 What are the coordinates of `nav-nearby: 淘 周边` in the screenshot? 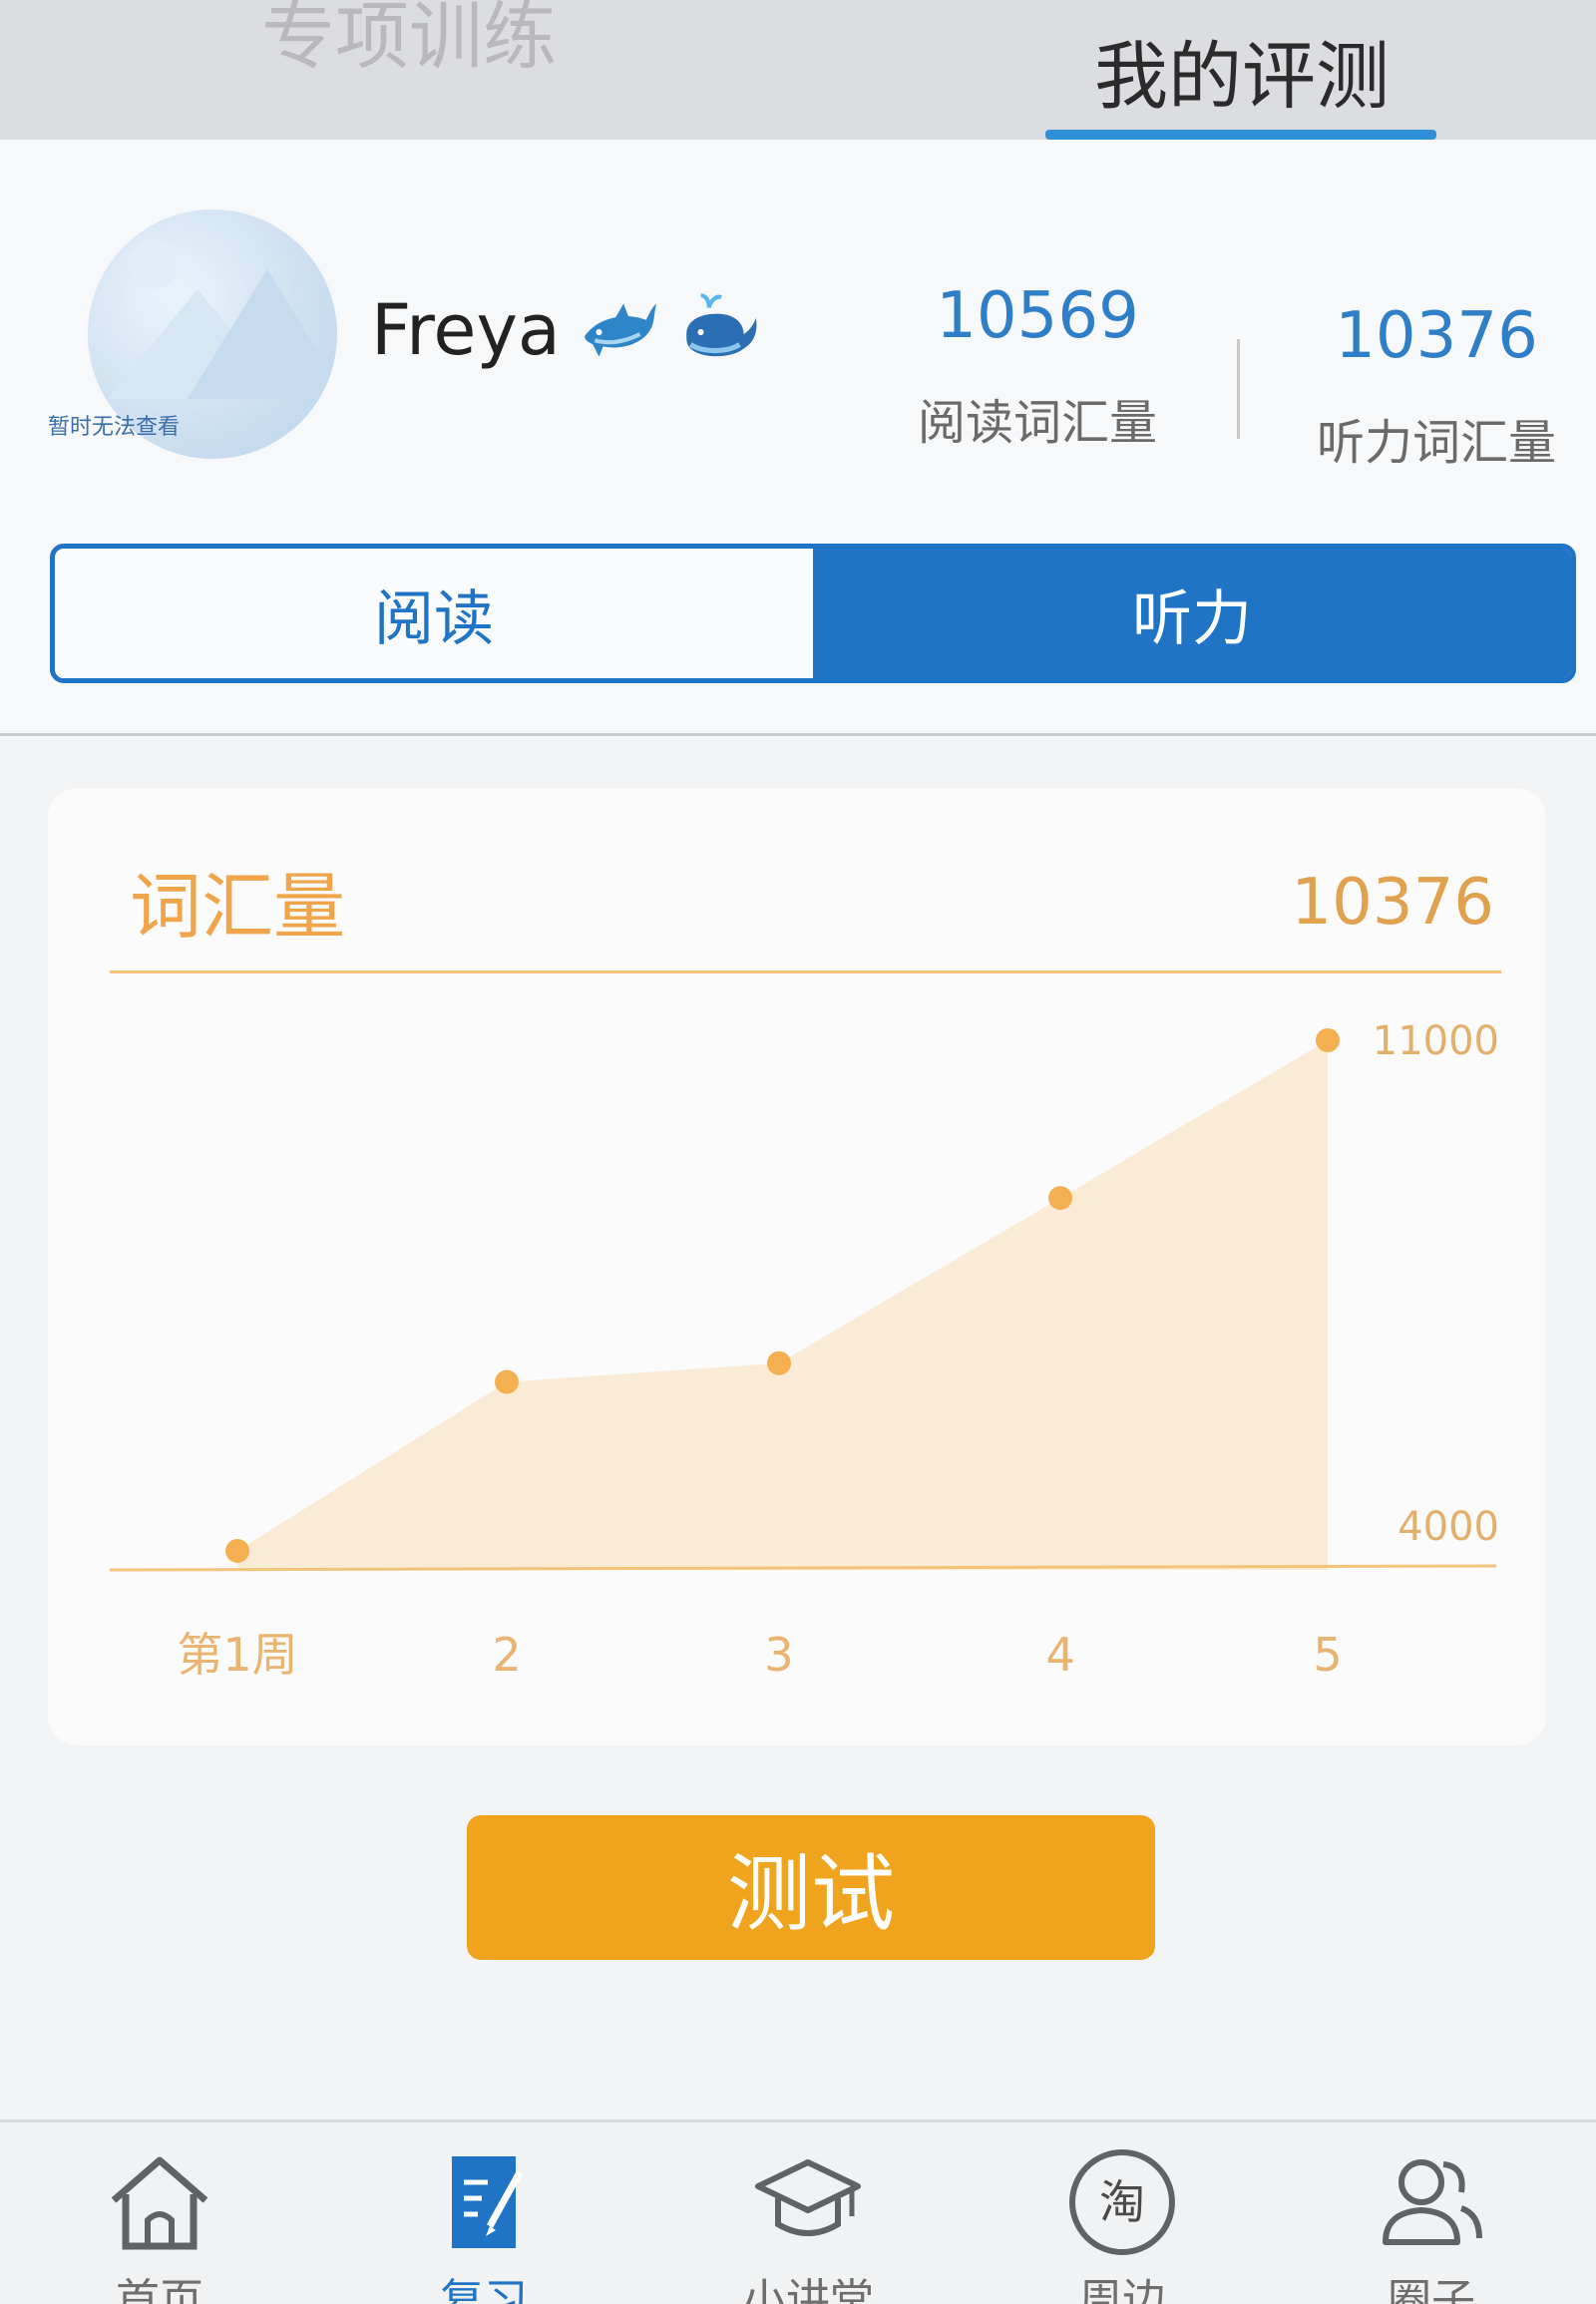 It's located at (1122, 2213).